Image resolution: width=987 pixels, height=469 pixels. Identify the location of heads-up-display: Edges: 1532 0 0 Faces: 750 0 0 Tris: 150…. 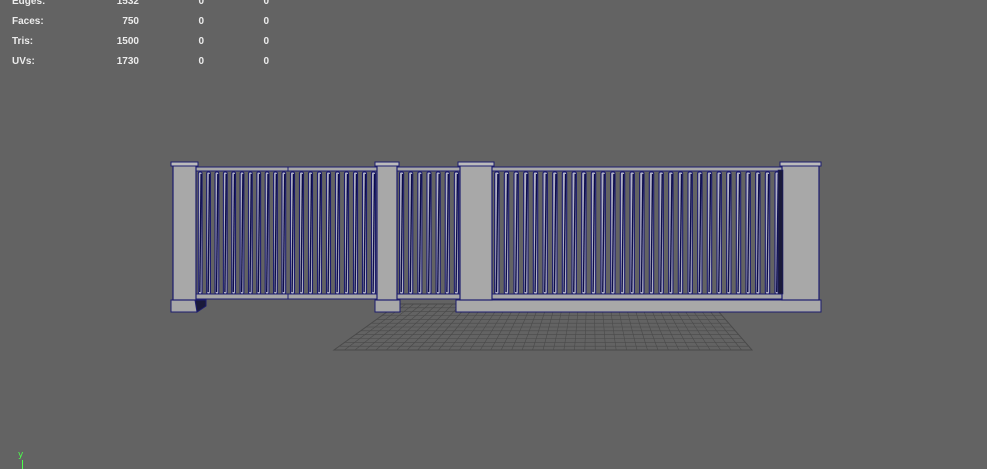
(142, 36).